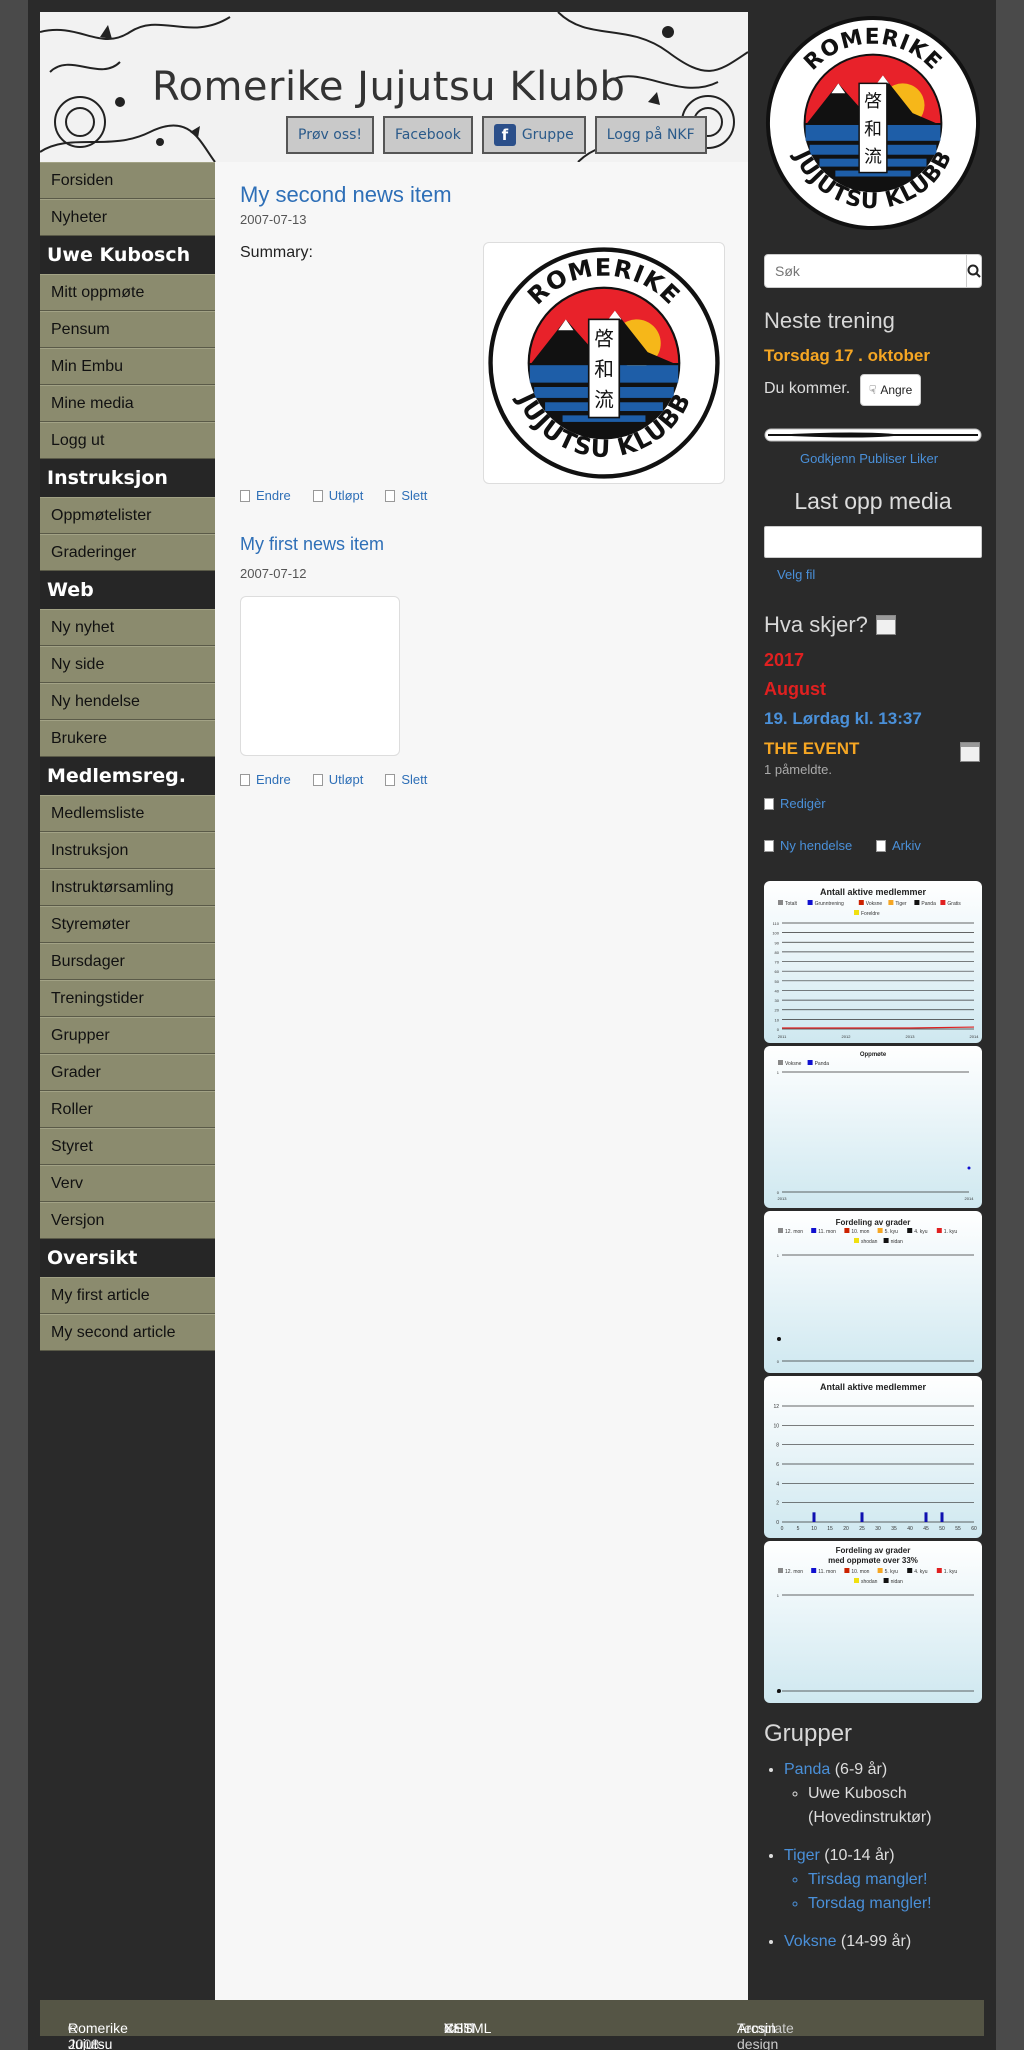 Image resolution: width=1024 pixels, height=2050 pixels. I want to click on nav-item-mitt-oppmote: Mitt oppmøte, so click(127, 292).